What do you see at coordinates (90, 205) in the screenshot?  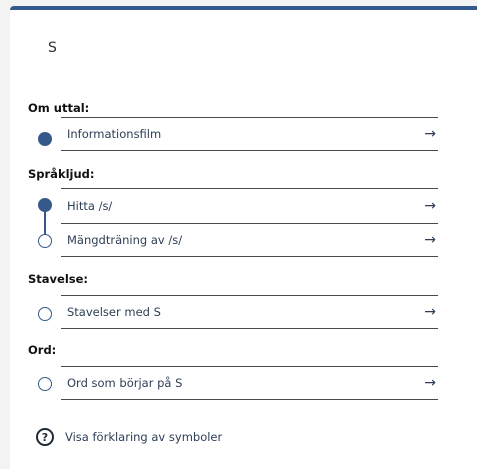 I see `list-item-label: Hitta /s/` at bounding box center [90, 205].